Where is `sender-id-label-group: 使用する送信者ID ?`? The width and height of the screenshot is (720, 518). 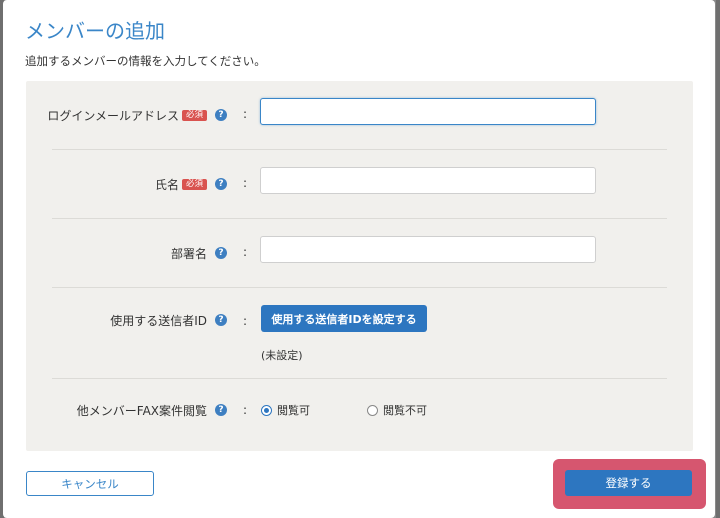 sender-id-label-group: 使用する送信者ID ? is located at coordinates (168, 320).